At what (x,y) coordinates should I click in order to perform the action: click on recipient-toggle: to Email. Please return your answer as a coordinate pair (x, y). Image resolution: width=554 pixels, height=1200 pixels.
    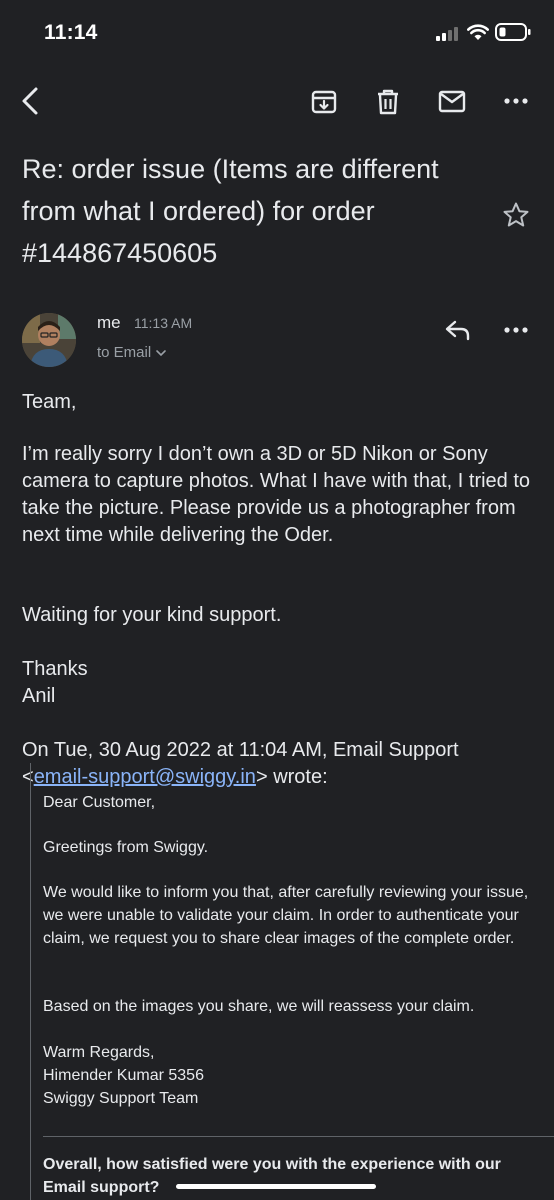
    Looking at the image, I should click on (132, 352).